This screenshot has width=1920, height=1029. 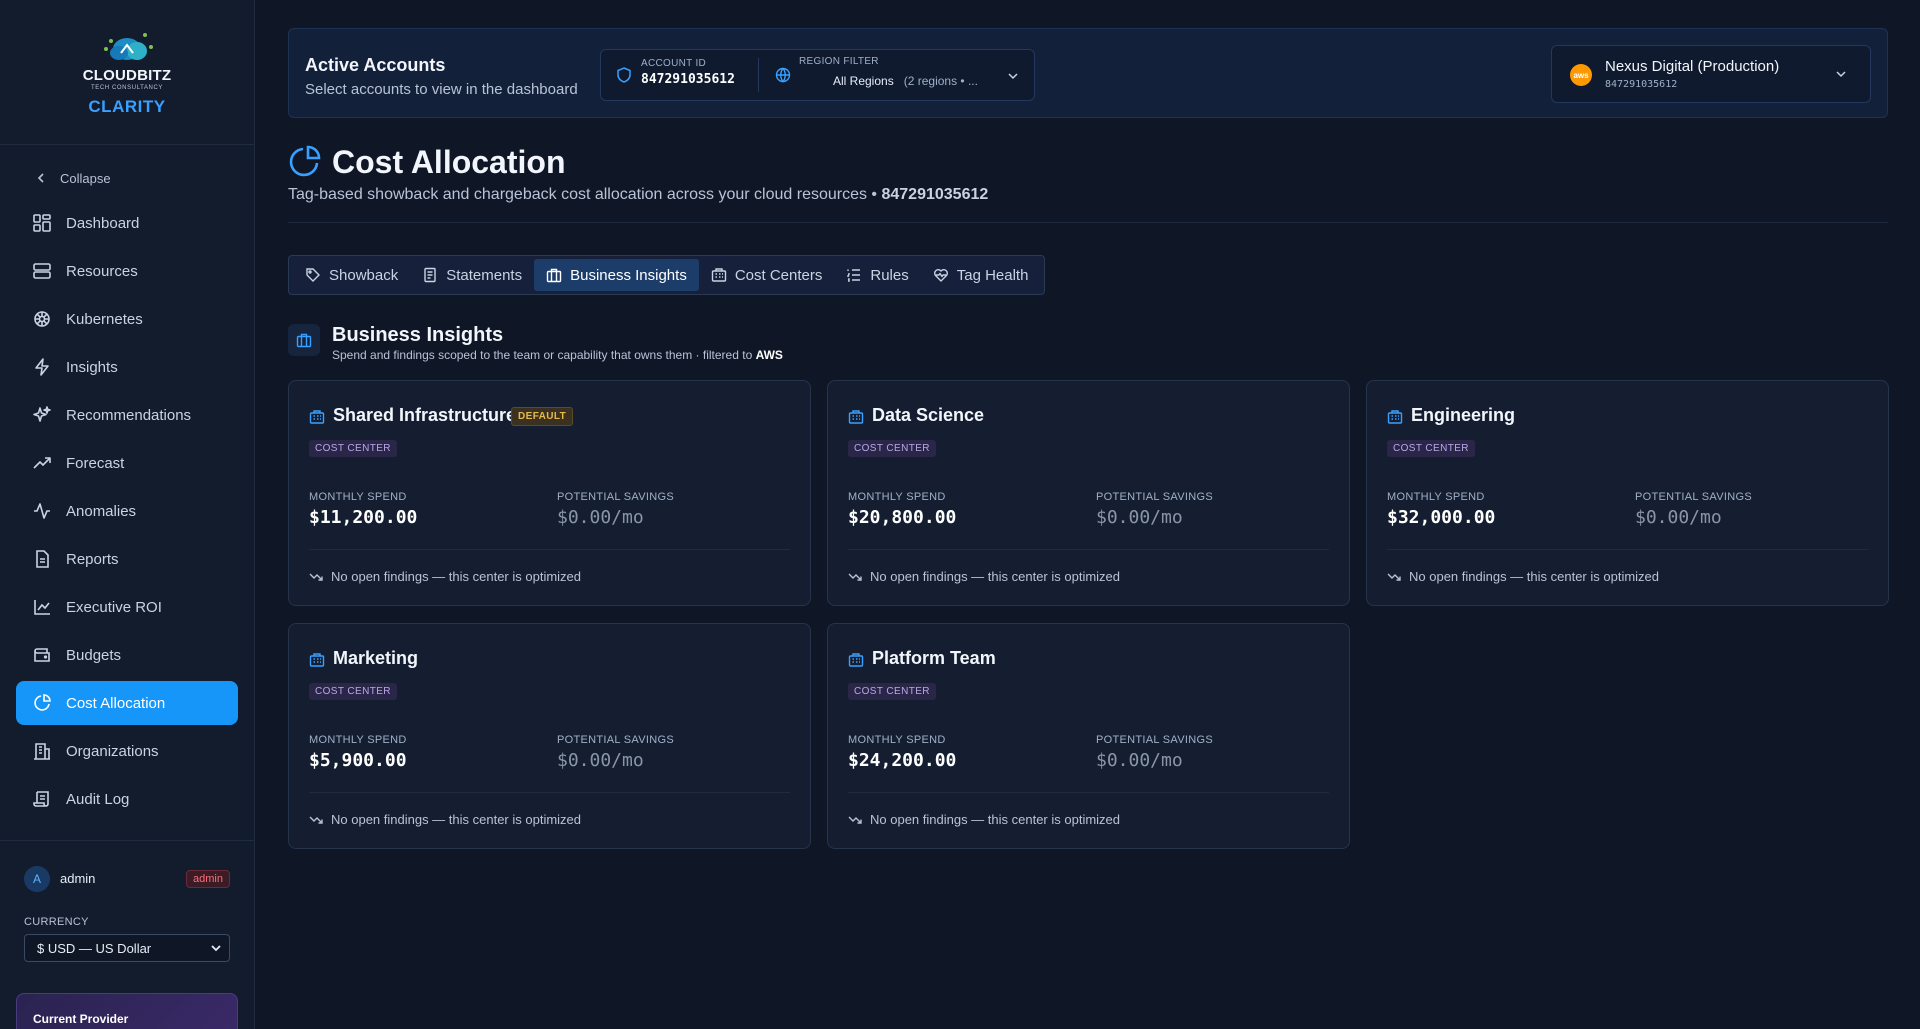 I want to click on monthly-spend-value: $20,800.00, so click(x=902, y=517).